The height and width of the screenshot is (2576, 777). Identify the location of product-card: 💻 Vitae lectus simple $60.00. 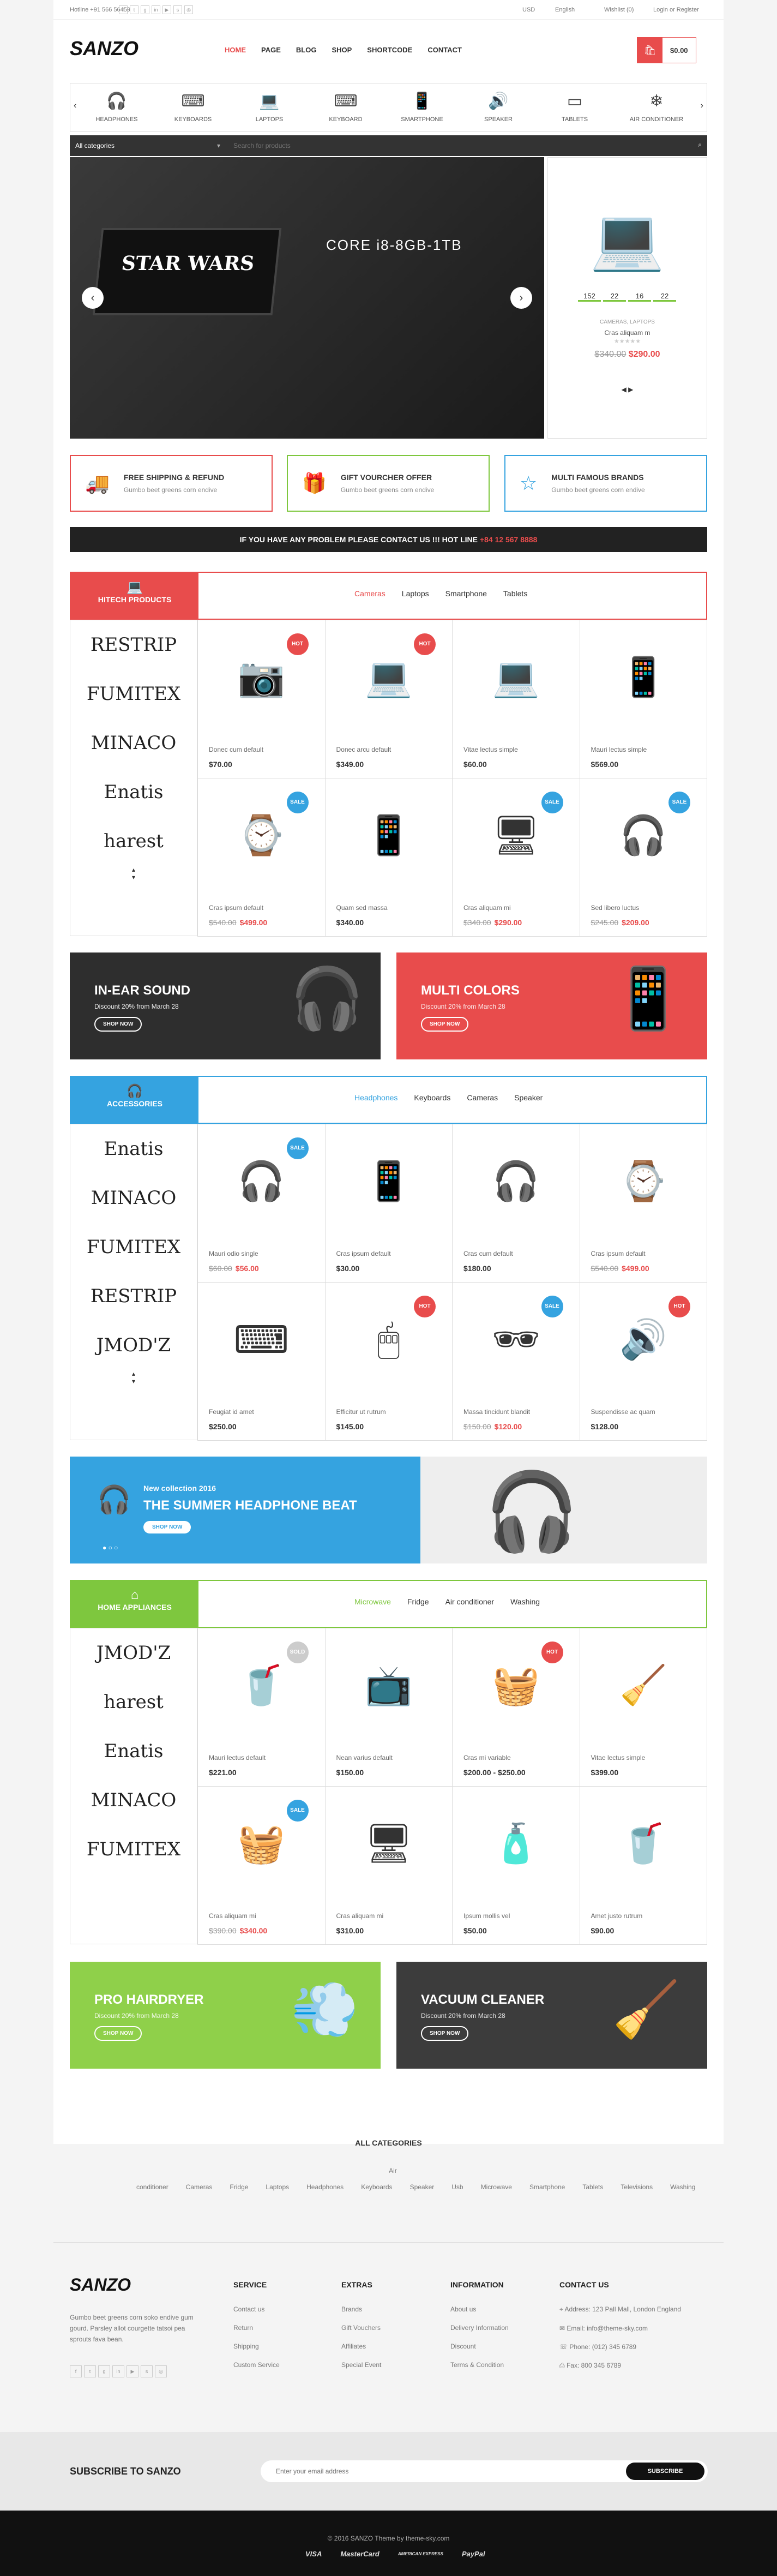
(516, 699).